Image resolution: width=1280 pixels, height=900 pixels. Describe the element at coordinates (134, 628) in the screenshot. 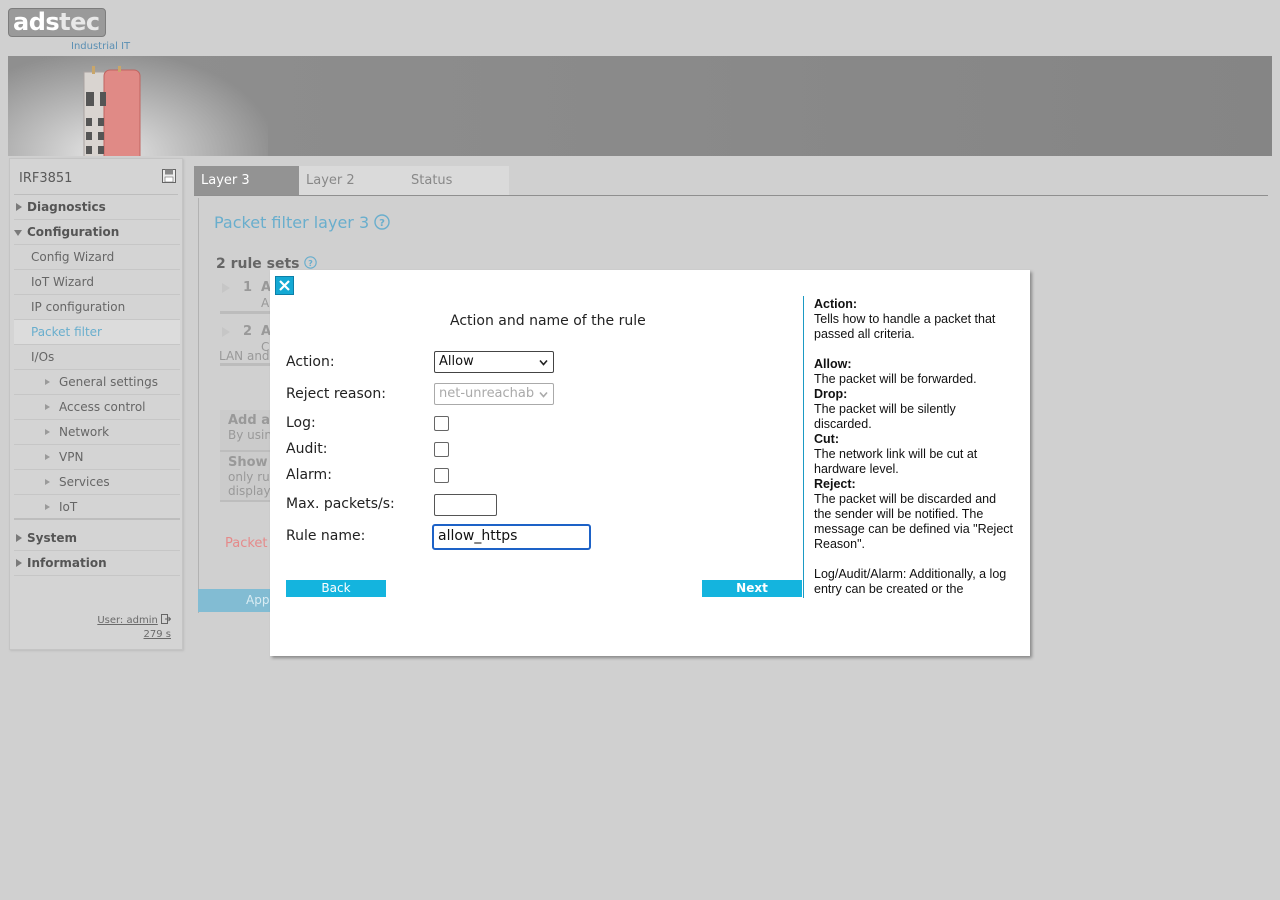

I see `sidebar-footer: User: admin 279 s` at that location.